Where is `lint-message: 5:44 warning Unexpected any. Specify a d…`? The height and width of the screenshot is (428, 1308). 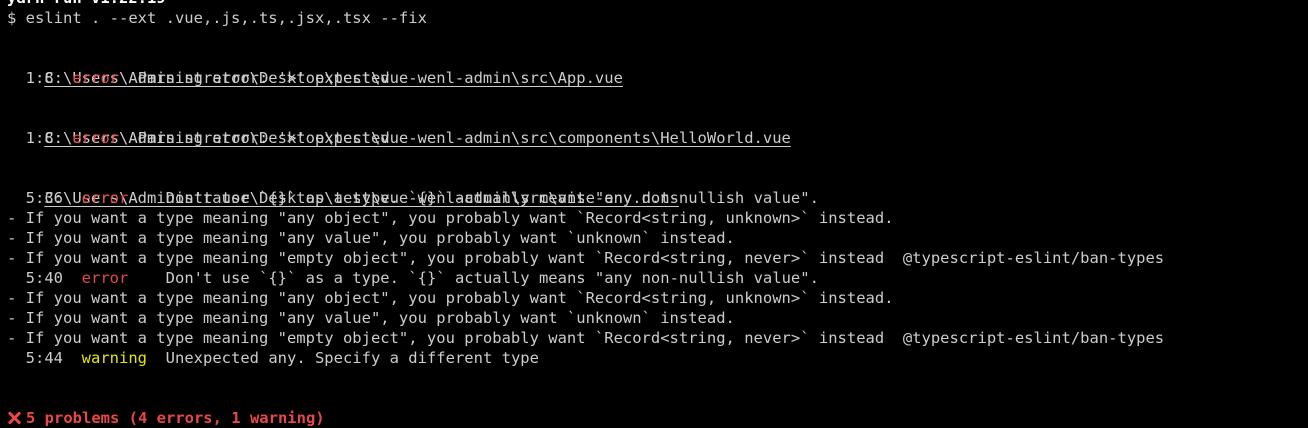
lint-message: 5:44 warning Unexpected any. Specify a d… is located at coordinates (656, 358).